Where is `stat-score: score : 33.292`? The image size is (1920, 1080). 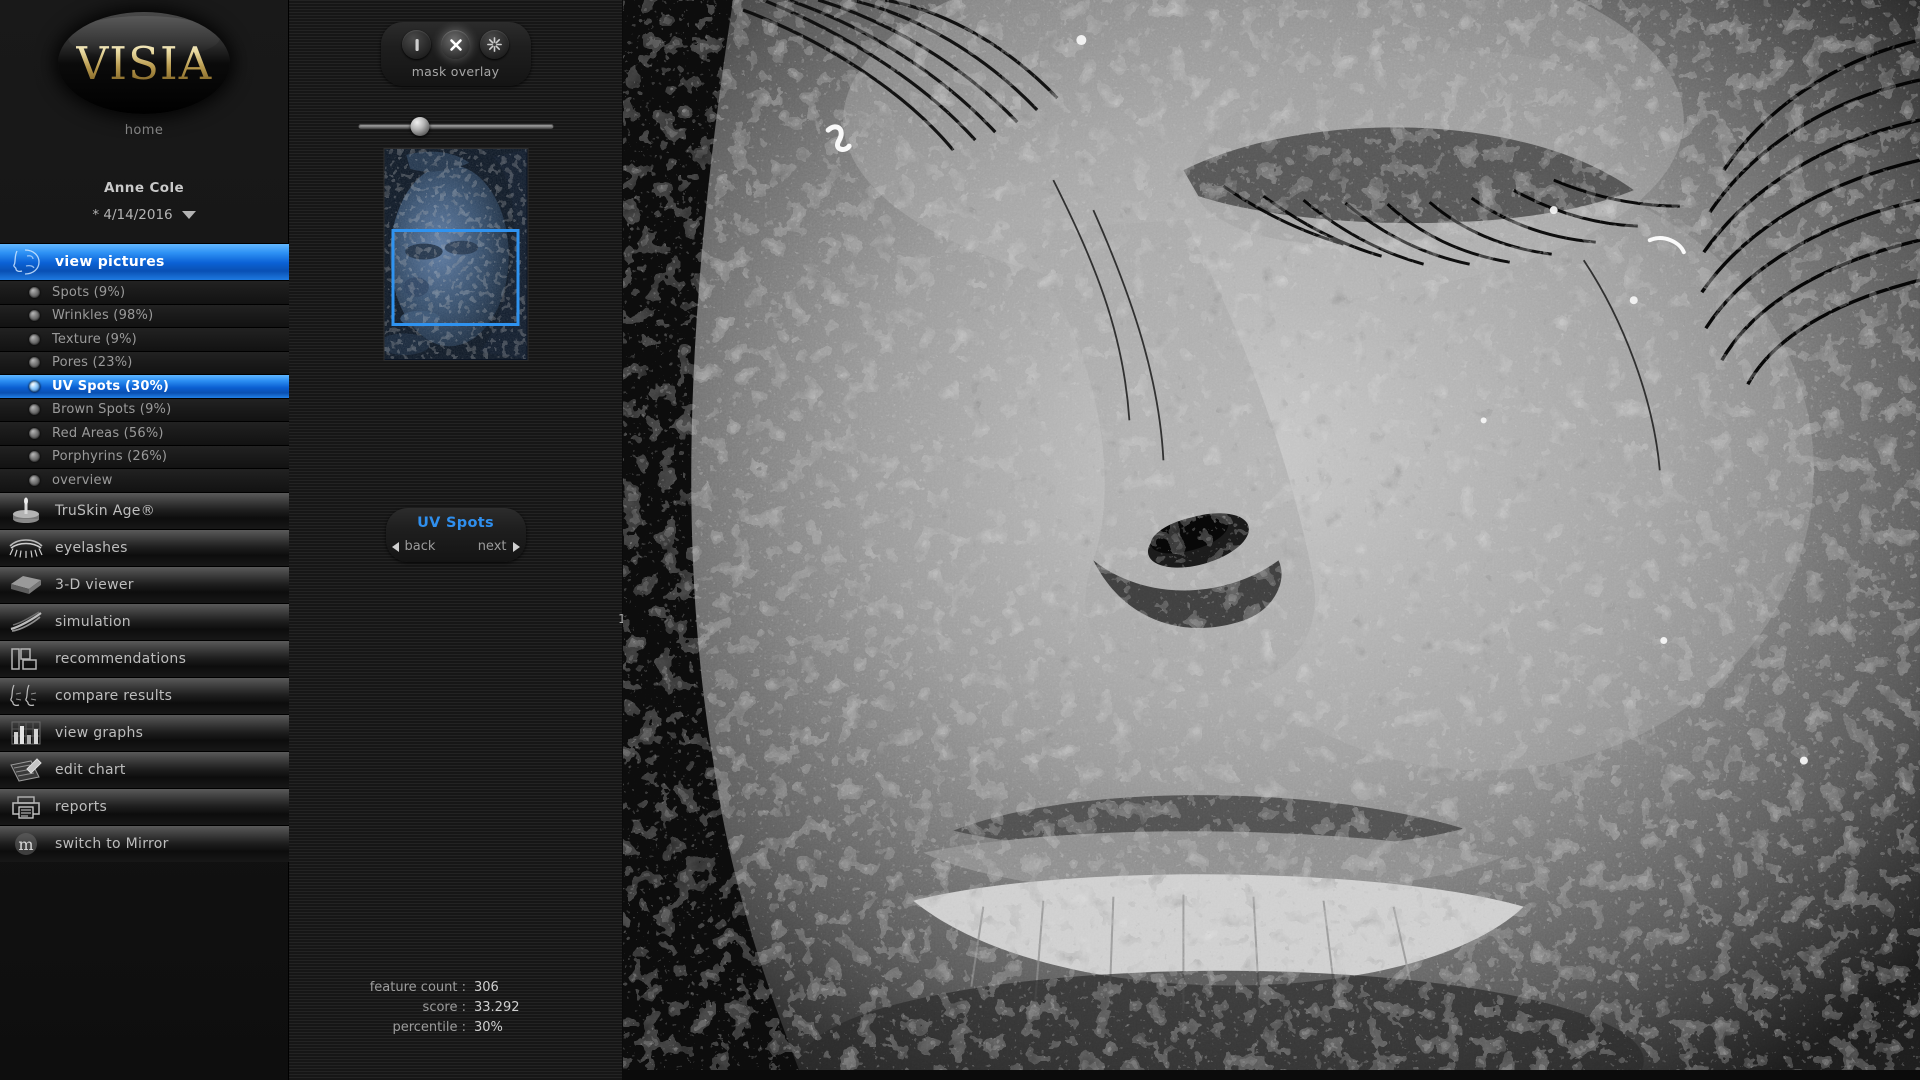
stat-score: score : 33.292 is located at coordinates (456, 1008).